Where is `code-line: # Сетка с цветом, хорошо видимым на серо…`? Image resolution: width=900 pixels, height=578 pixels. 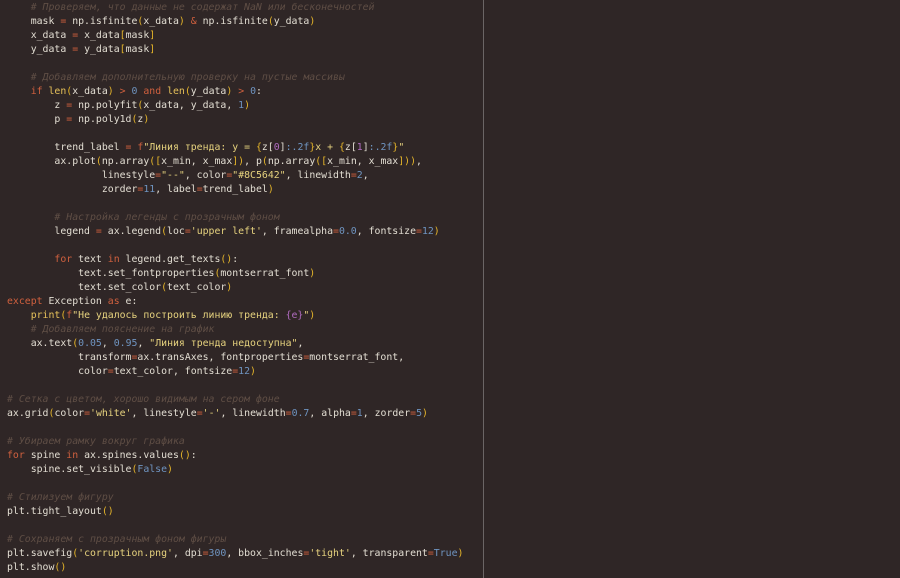
code-line: # Сетка с цветом, хорошо видимым на серо… is located at coordinates (241, 400).